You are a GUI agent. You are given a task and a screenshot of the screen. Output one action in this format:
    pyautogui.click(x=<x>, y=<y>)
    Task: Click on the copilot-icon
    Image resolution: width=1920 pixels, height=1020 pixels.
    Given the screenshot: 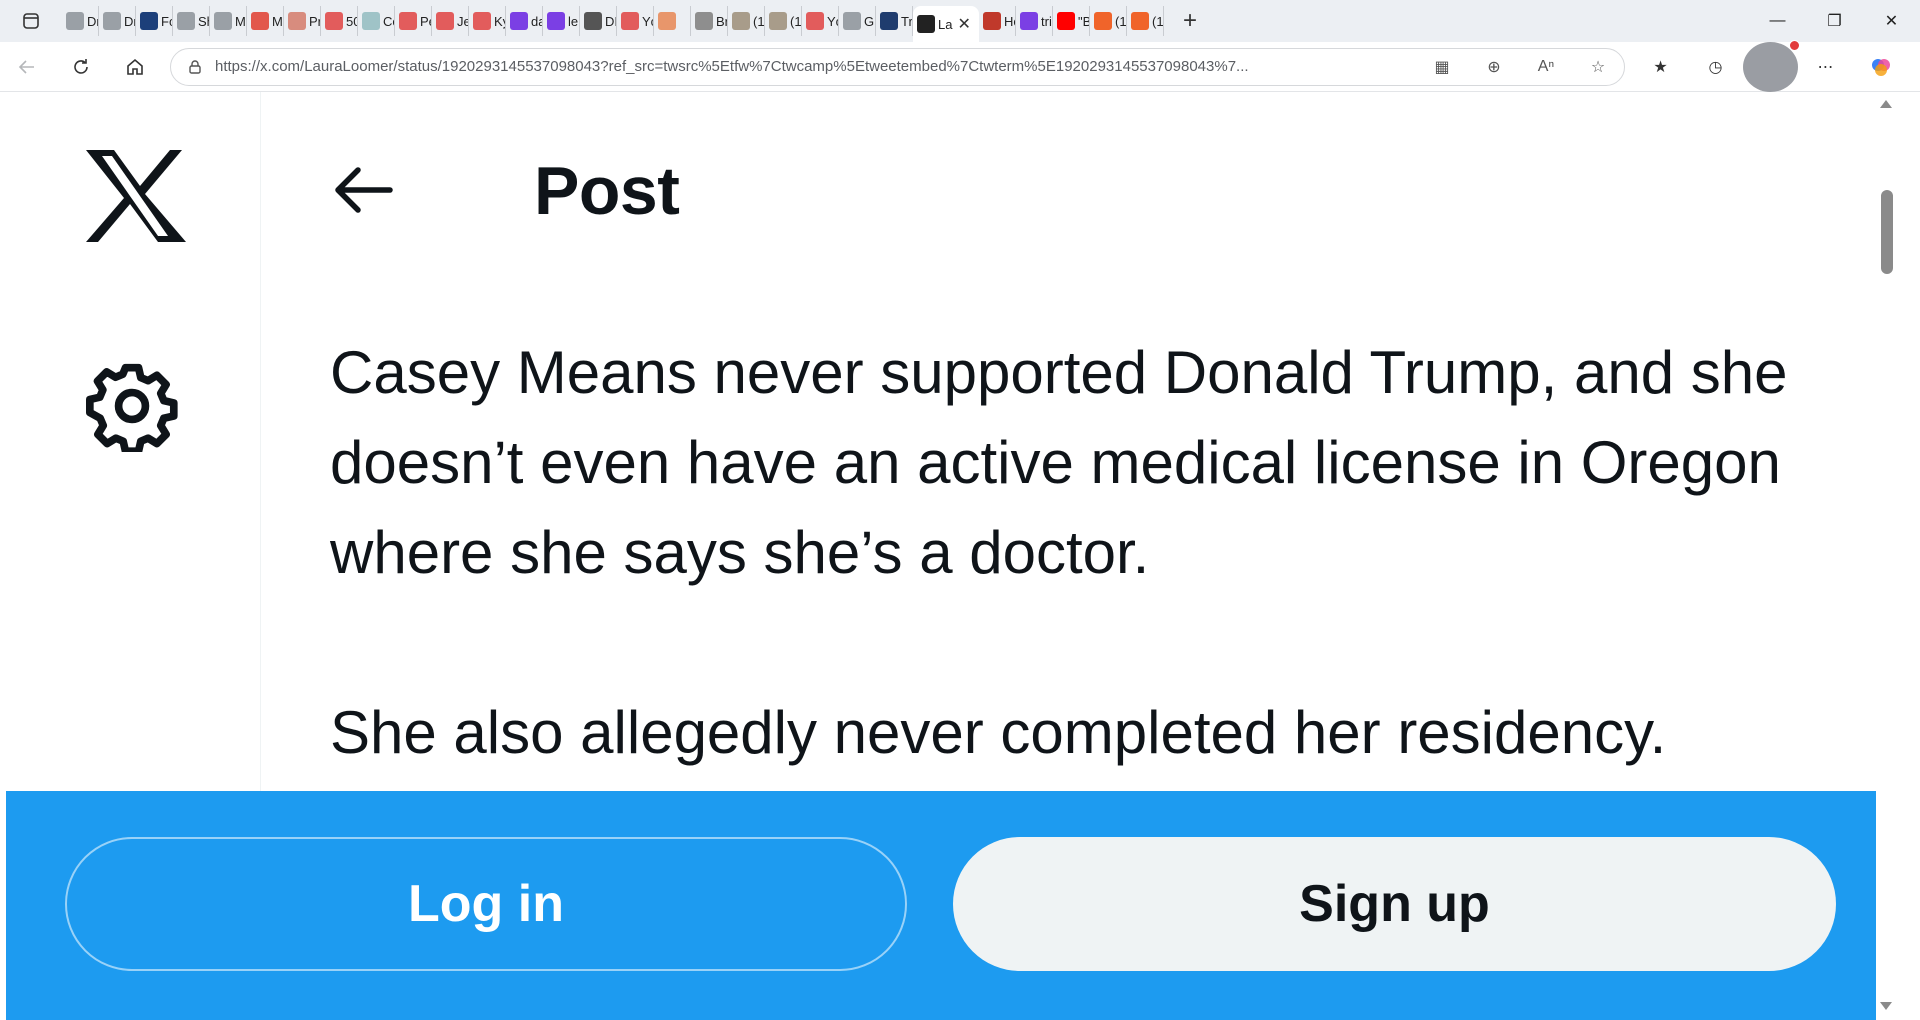 What is the action you would take?
    pyautogui.click(x=1880, y=67)
    